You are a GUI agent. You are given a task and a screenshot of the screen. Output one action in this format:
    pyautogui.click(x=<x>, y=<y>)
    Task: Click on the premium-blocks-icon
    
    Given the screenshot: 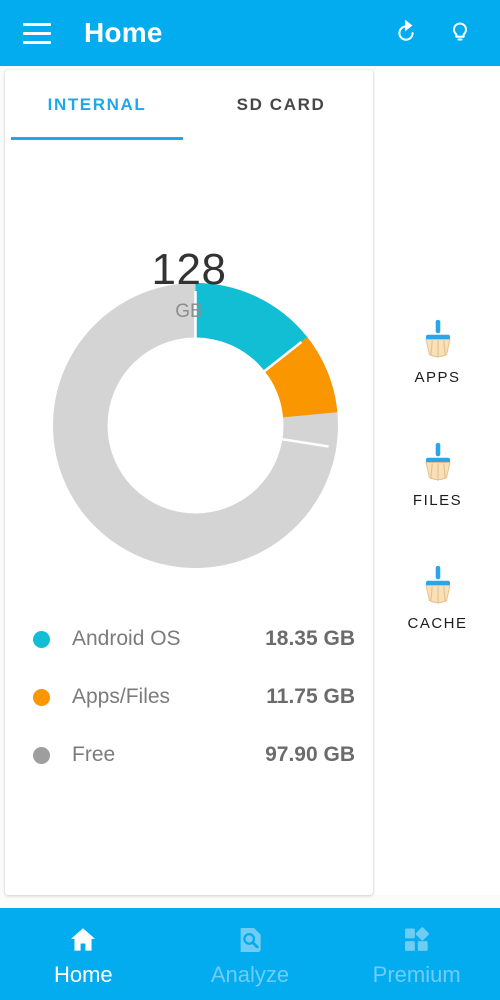 What is the action you would take?
    pyautogui.click(x=416, y=939)
    